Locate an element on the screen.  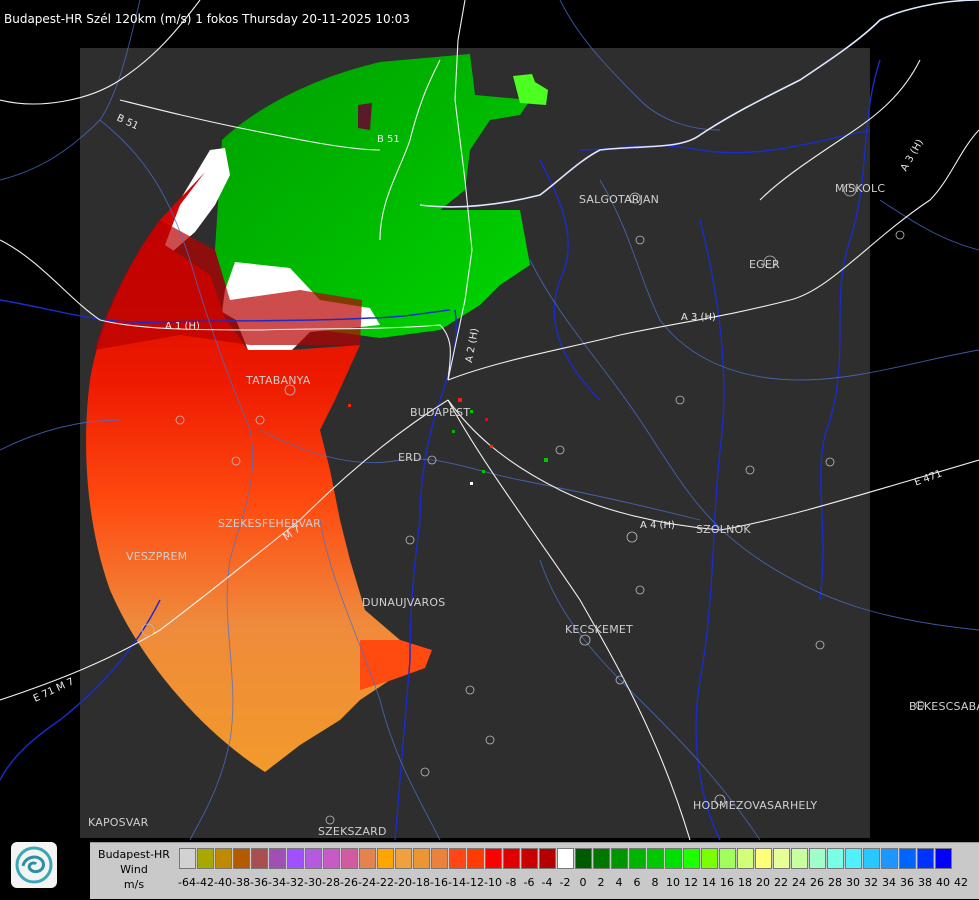
legend-tick: -42 is located at coordinates (205, 882).